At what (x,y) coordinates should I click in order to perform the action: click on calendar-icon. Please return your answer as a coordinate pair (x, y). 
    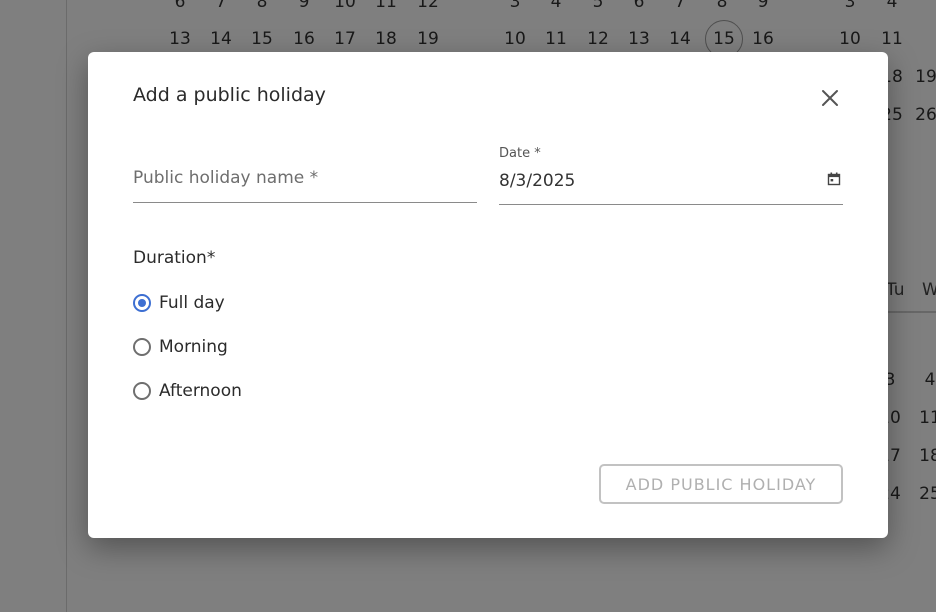
    Looking at the image, I should click on (834, 179).